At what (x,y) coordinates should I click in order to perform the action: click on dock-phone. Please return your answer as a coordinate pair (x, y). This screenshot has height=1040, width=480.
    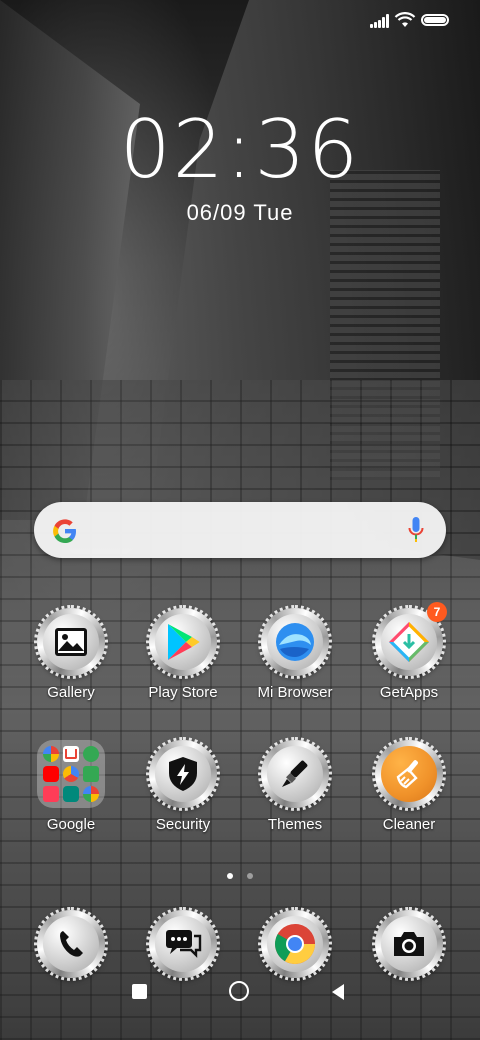
    Looking at the image, I should click on (71, 944).